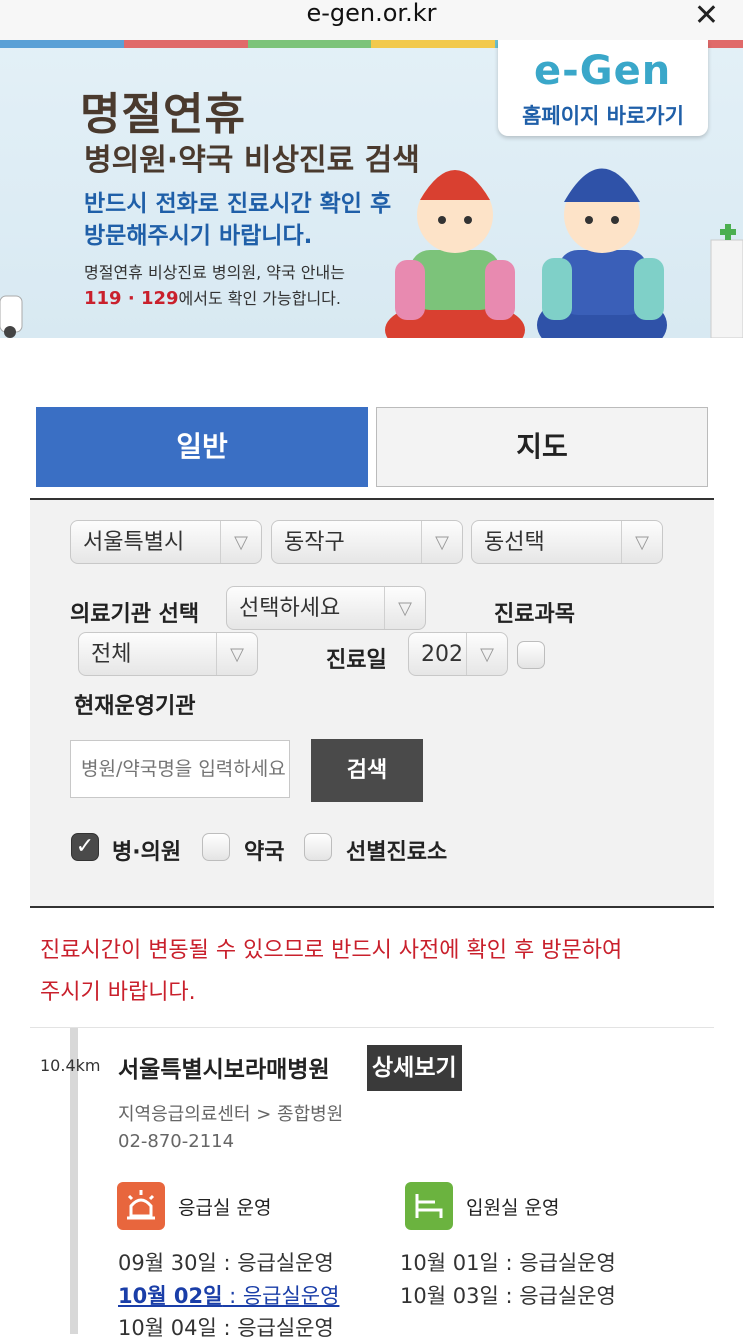  I want to click on result-distance: 10.4km, so click(70, 1065).